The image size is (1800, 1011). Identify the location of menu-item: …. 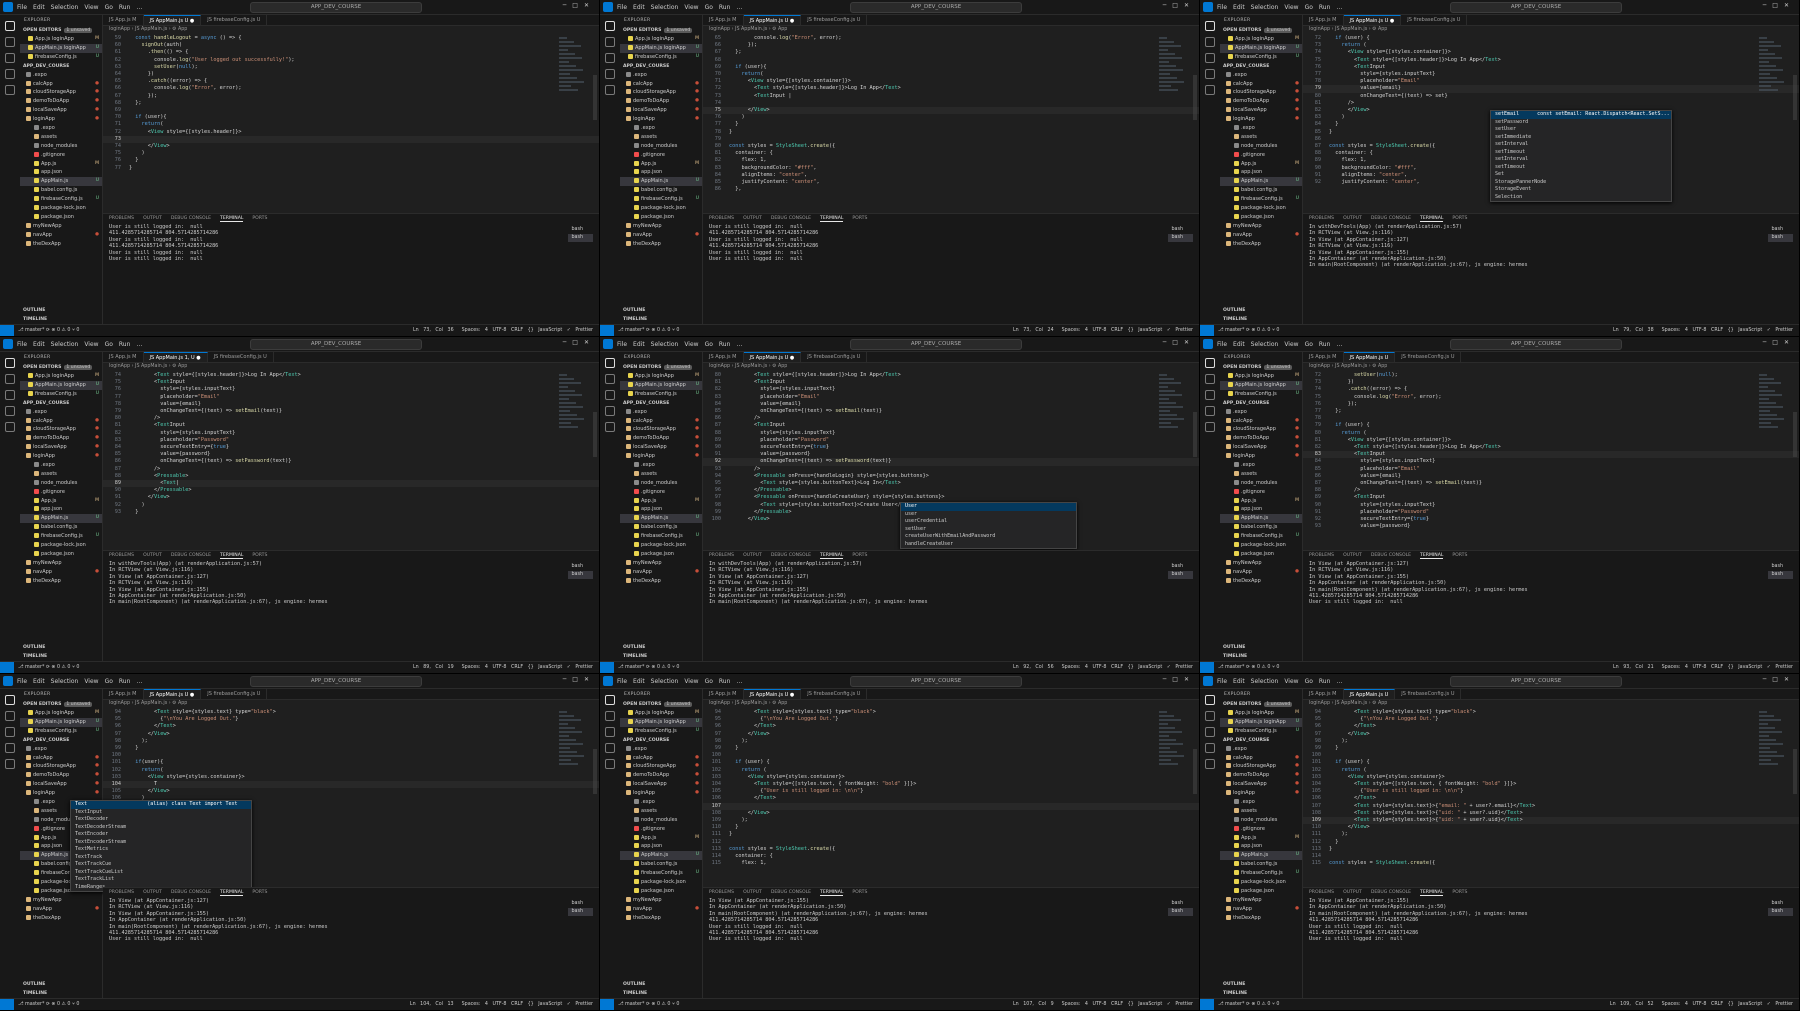
(739, 681).